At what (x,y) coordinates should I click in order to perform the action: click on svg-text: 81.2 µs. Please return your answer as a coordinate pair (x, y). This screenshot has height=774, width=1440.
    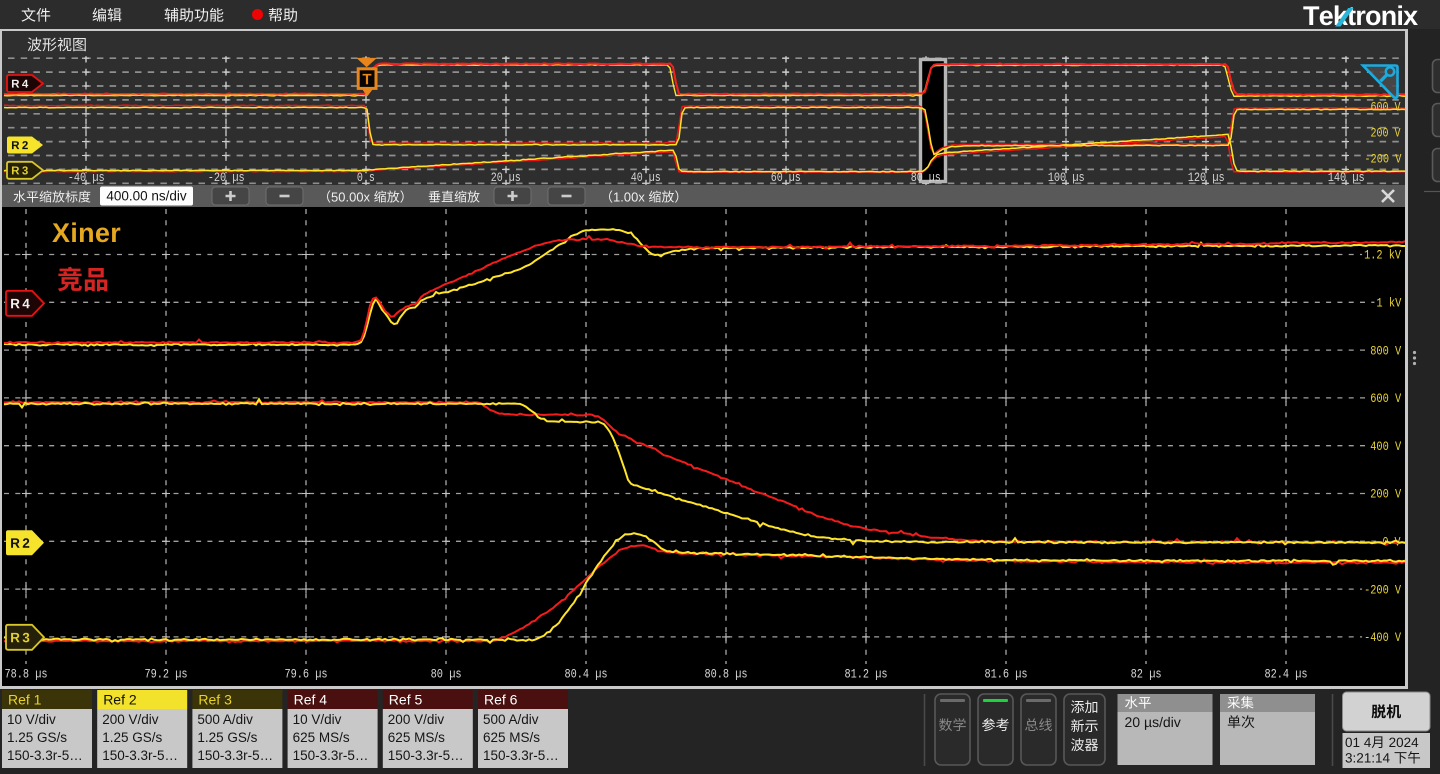
    Looking at the image, I should click on (866, 674).